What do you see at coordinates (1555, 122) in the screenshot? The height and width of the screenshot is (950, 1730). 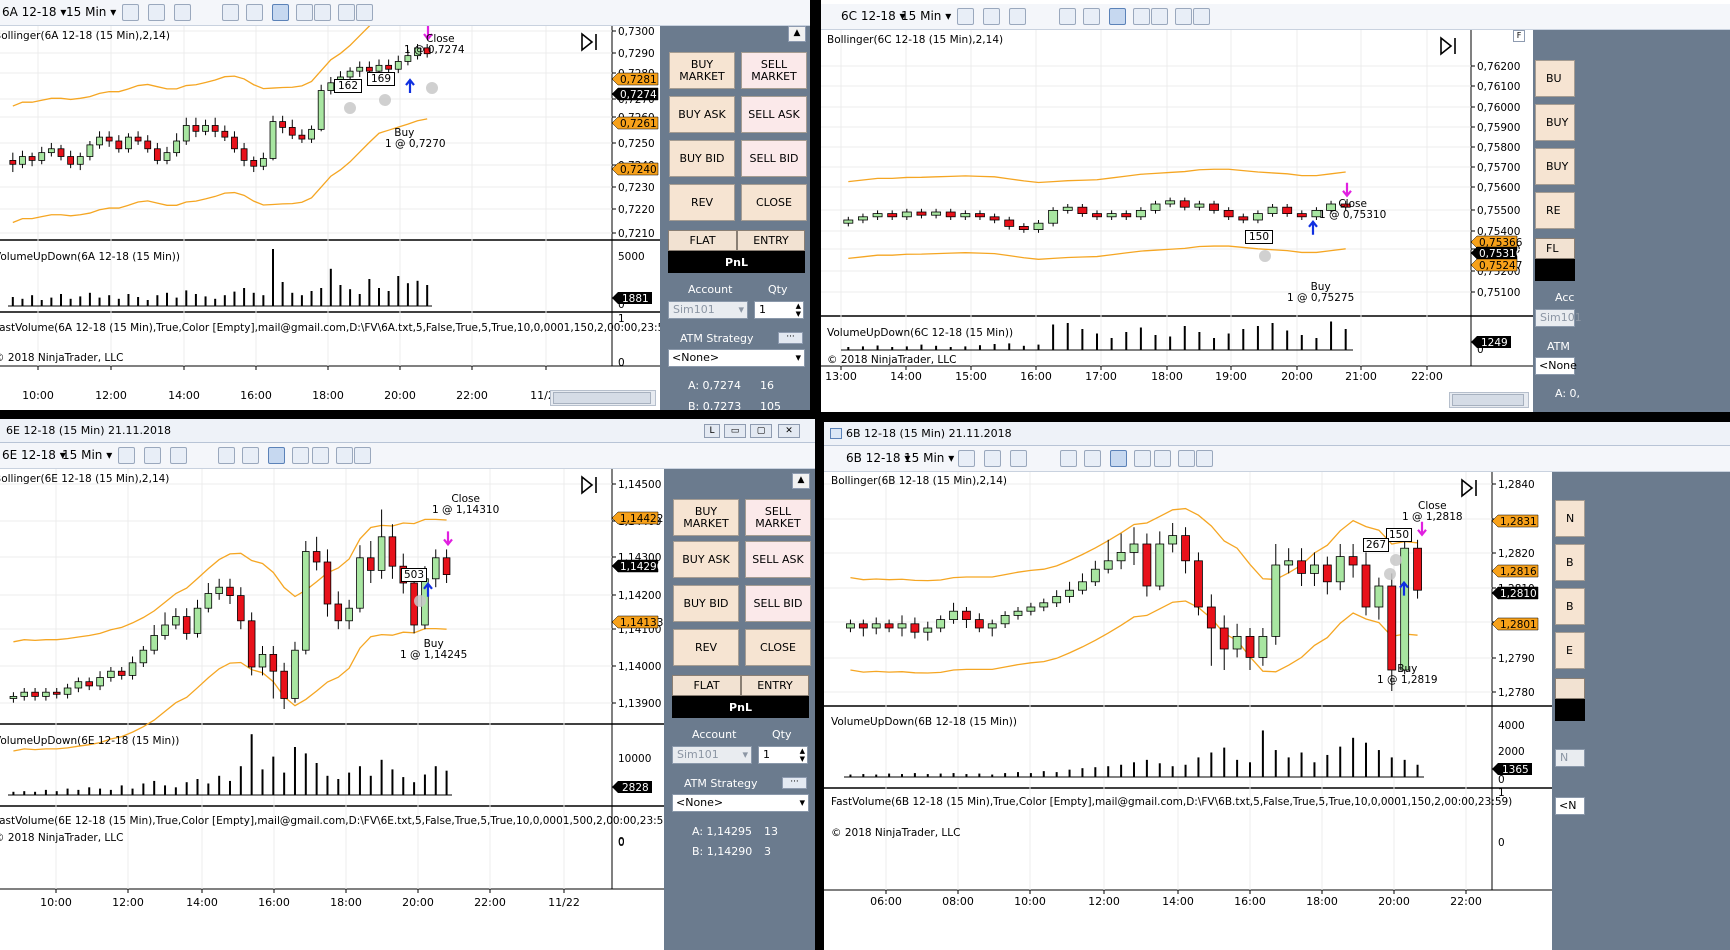 I see `buy-ask-button: BUY` at bounding box center [1555, 122].